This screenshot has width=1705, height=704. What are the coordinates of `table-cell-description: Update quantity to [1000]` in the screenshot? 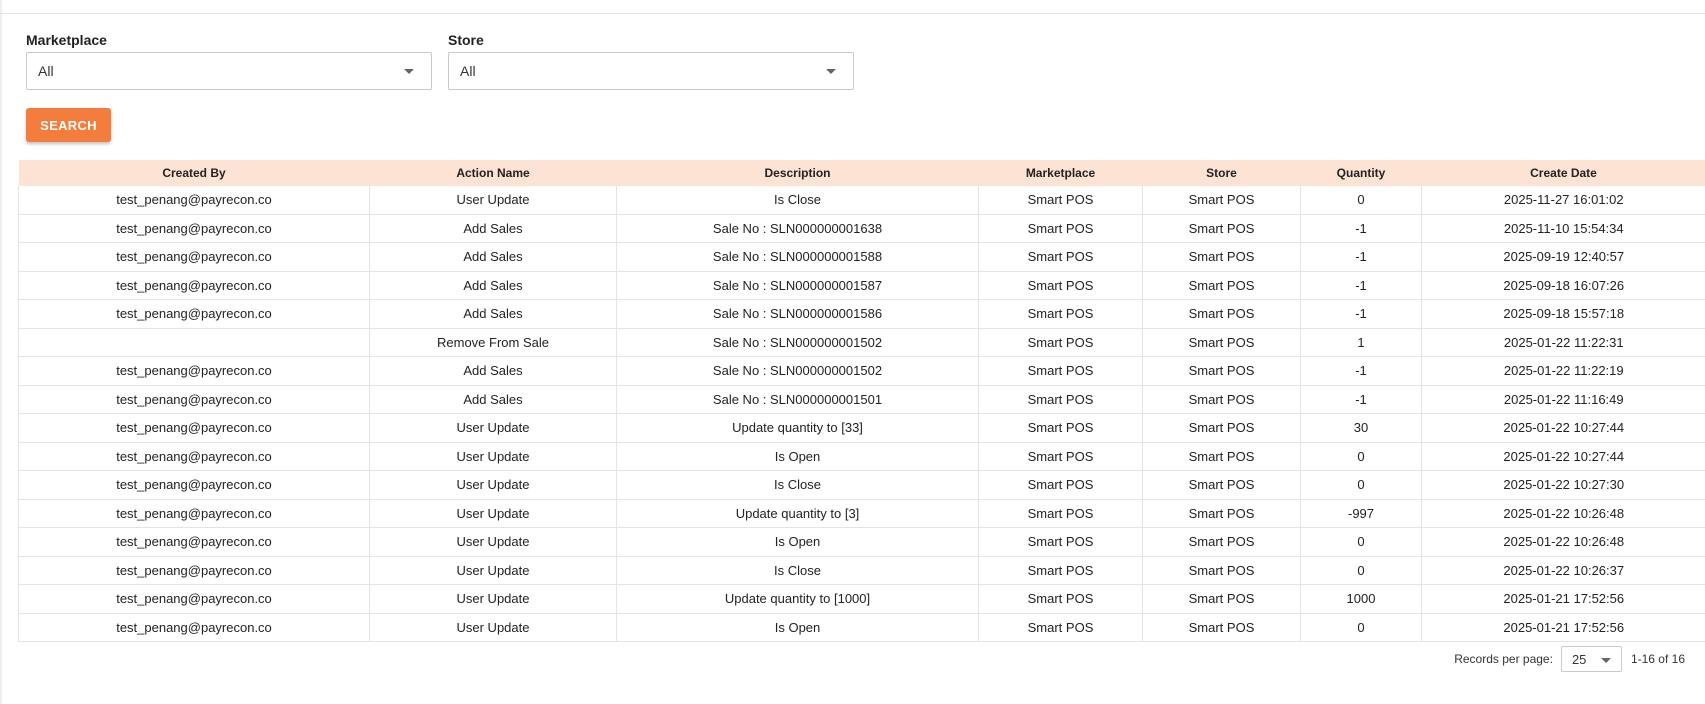 It's located at (797, 599).